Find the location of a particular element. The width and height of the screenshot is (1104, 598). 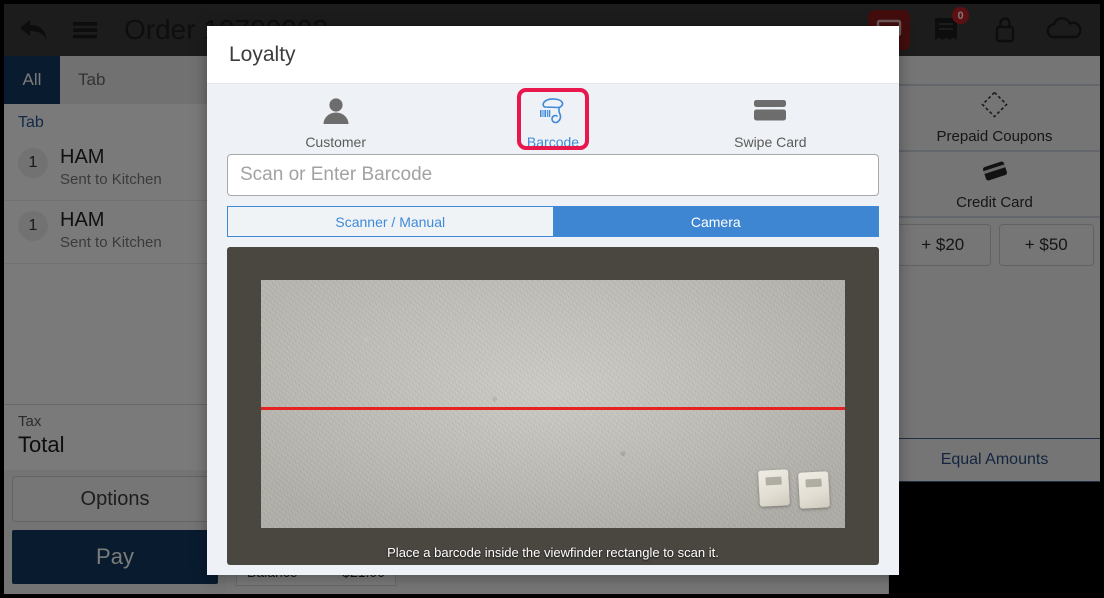

wall-switch-left is located at coordinates (774, 488).